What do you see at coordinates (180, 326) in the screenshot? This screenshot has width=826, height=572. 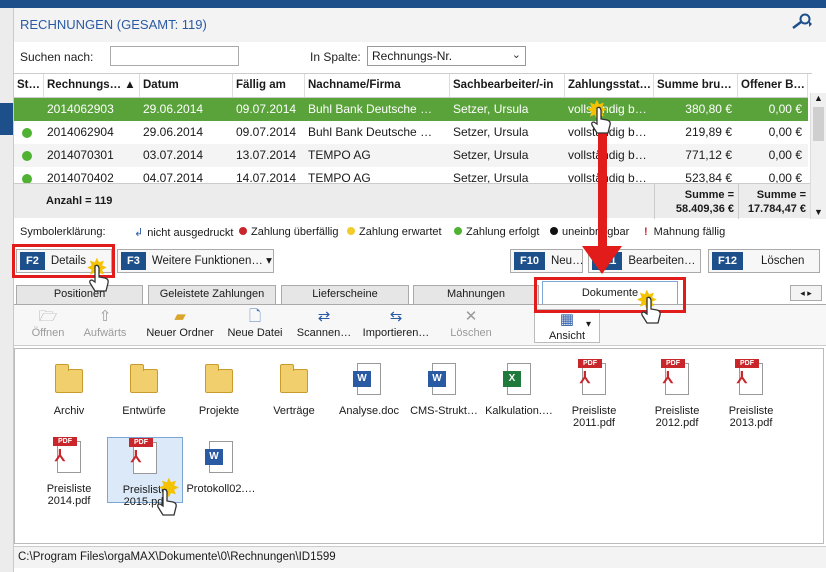 I see `new-folder-button: ▰ Neuer Ordner` at bounding box center [180, 326].